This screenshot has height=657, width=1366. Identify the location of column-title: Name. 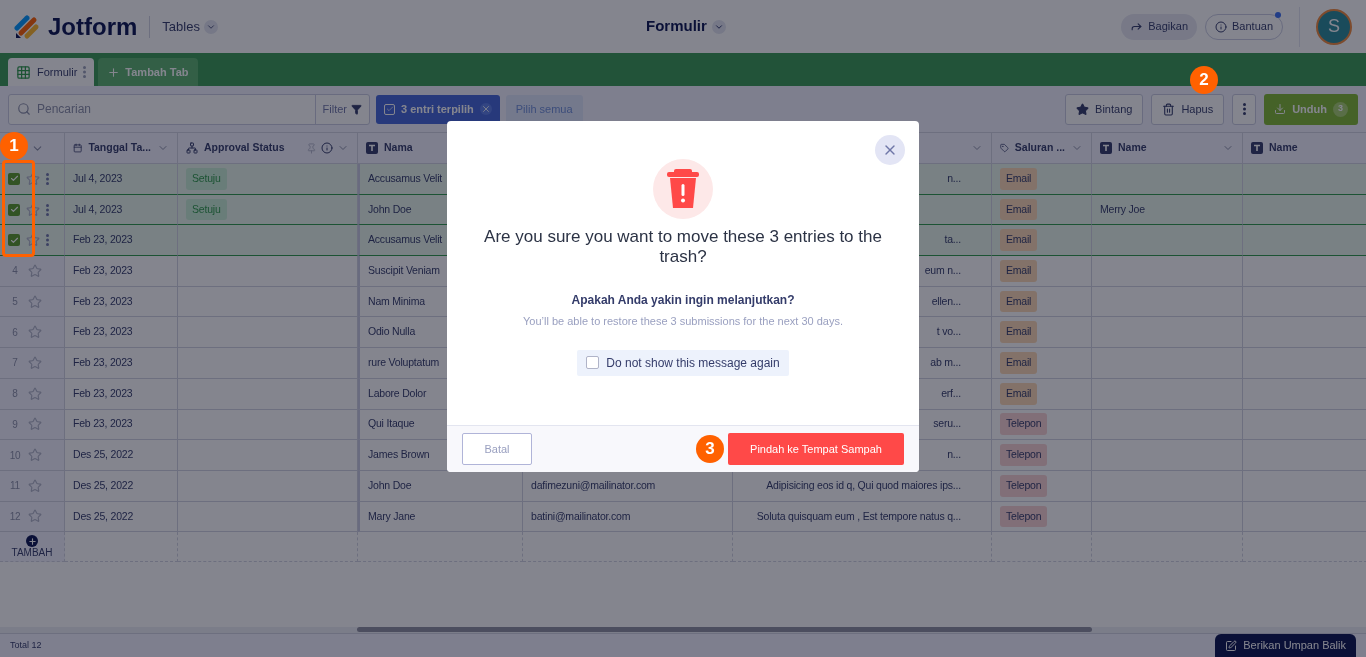
(1283, 148).